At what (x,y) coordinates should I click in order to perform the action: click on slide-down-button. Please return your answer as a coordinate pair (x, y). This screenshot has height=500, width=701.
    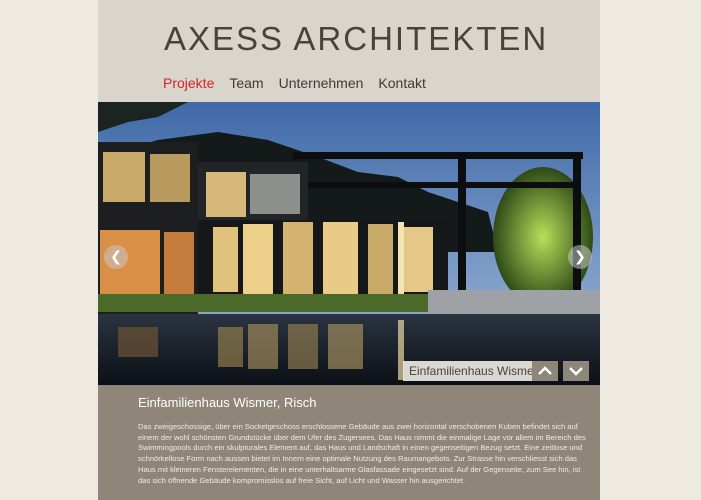
    Looking at the image, I should click on (576, 371).